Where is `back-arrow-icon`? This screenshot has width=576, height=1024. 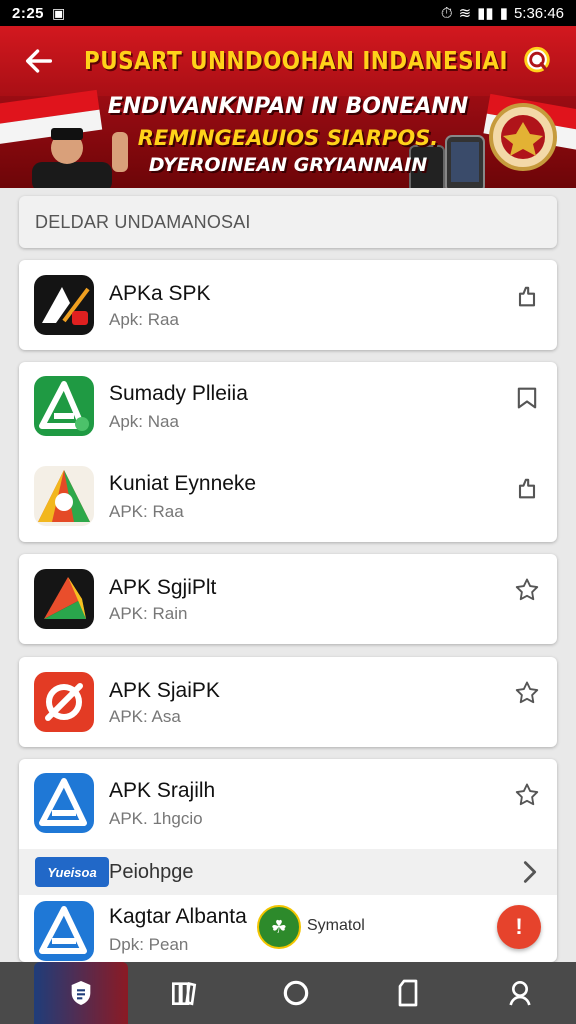
back-arrow-icon is located at coordinates (39, 61).